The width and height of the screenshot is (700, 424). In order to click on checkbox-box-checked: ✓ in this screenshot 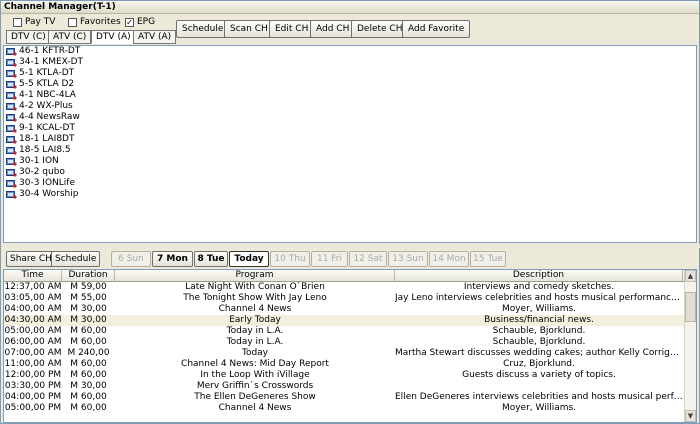, I will do `click(129, 22)`.